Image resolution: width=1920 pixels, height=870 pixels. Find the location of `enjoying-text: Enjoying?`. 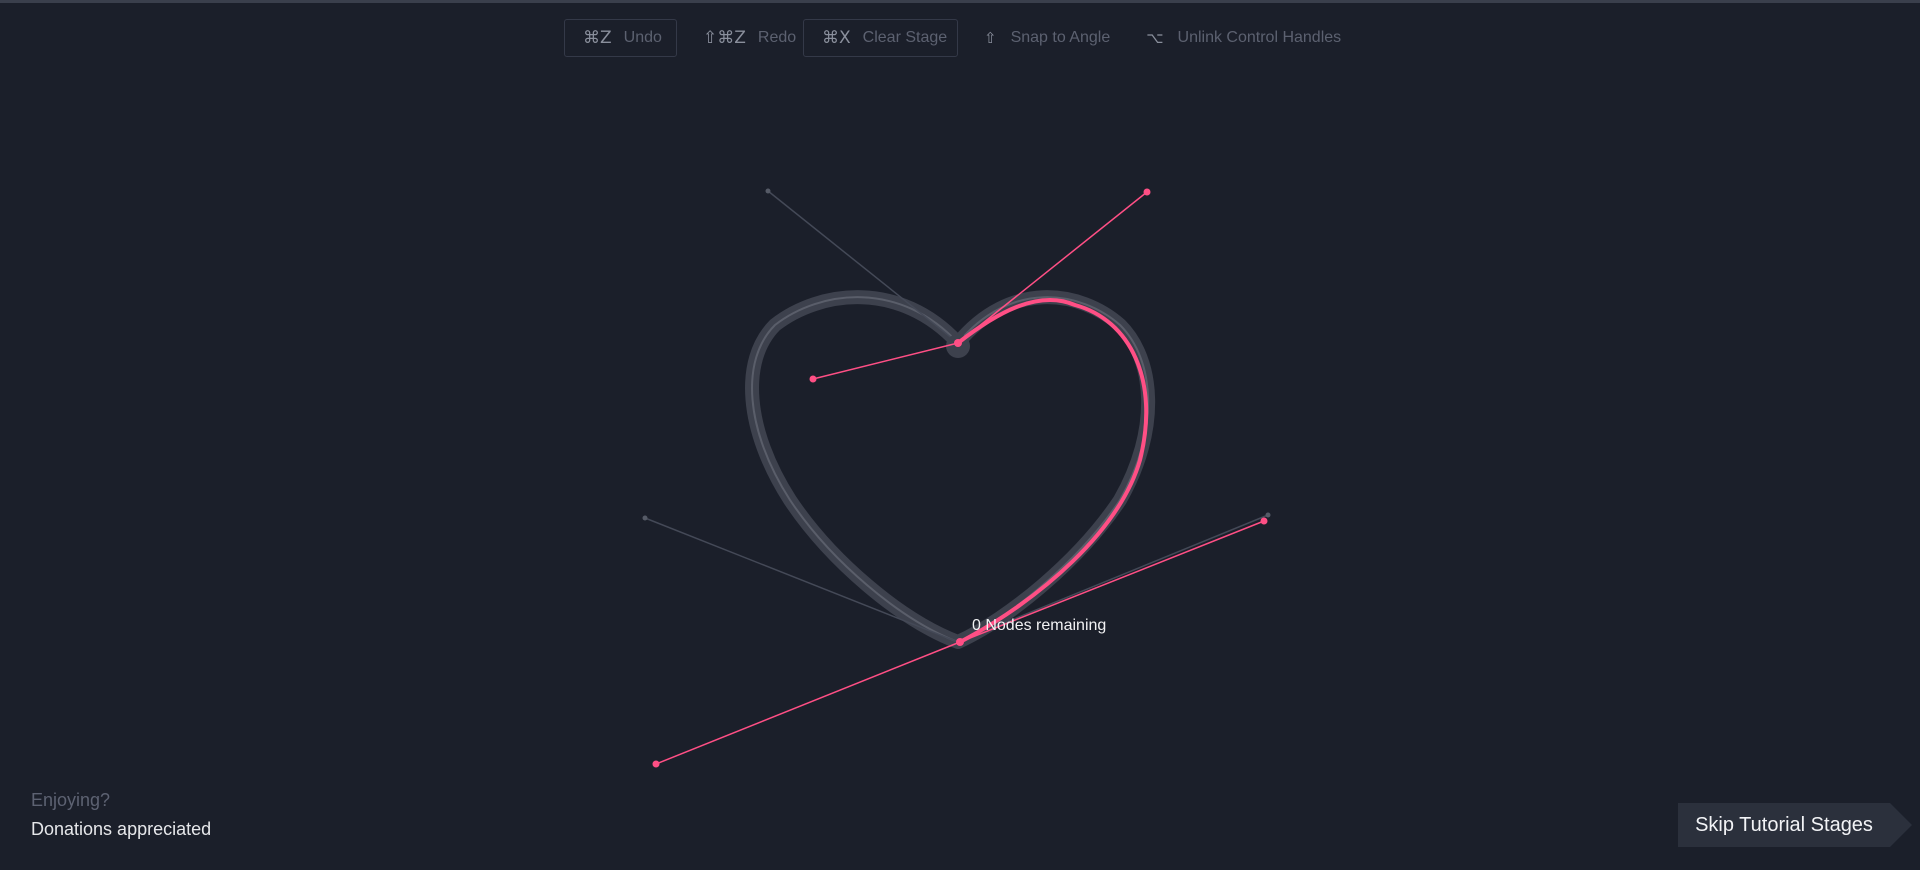

enjoying-text: Enjoying? is located at coordinates (71, 800).